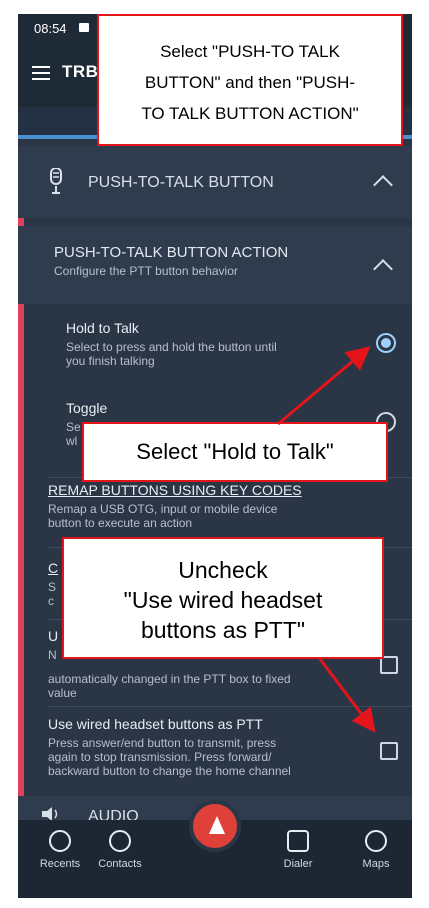 Image resolution: width=429 pixels, height=908 pixels. I want to click on fixed-ptt-title: U, so click(53, 636).